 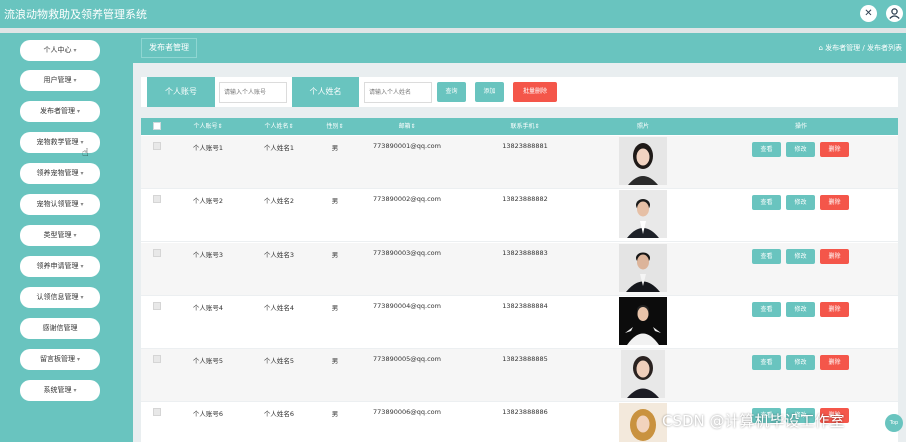 I want to click on sidebar-item-label: 个人中心, so click(x=57, y=50).